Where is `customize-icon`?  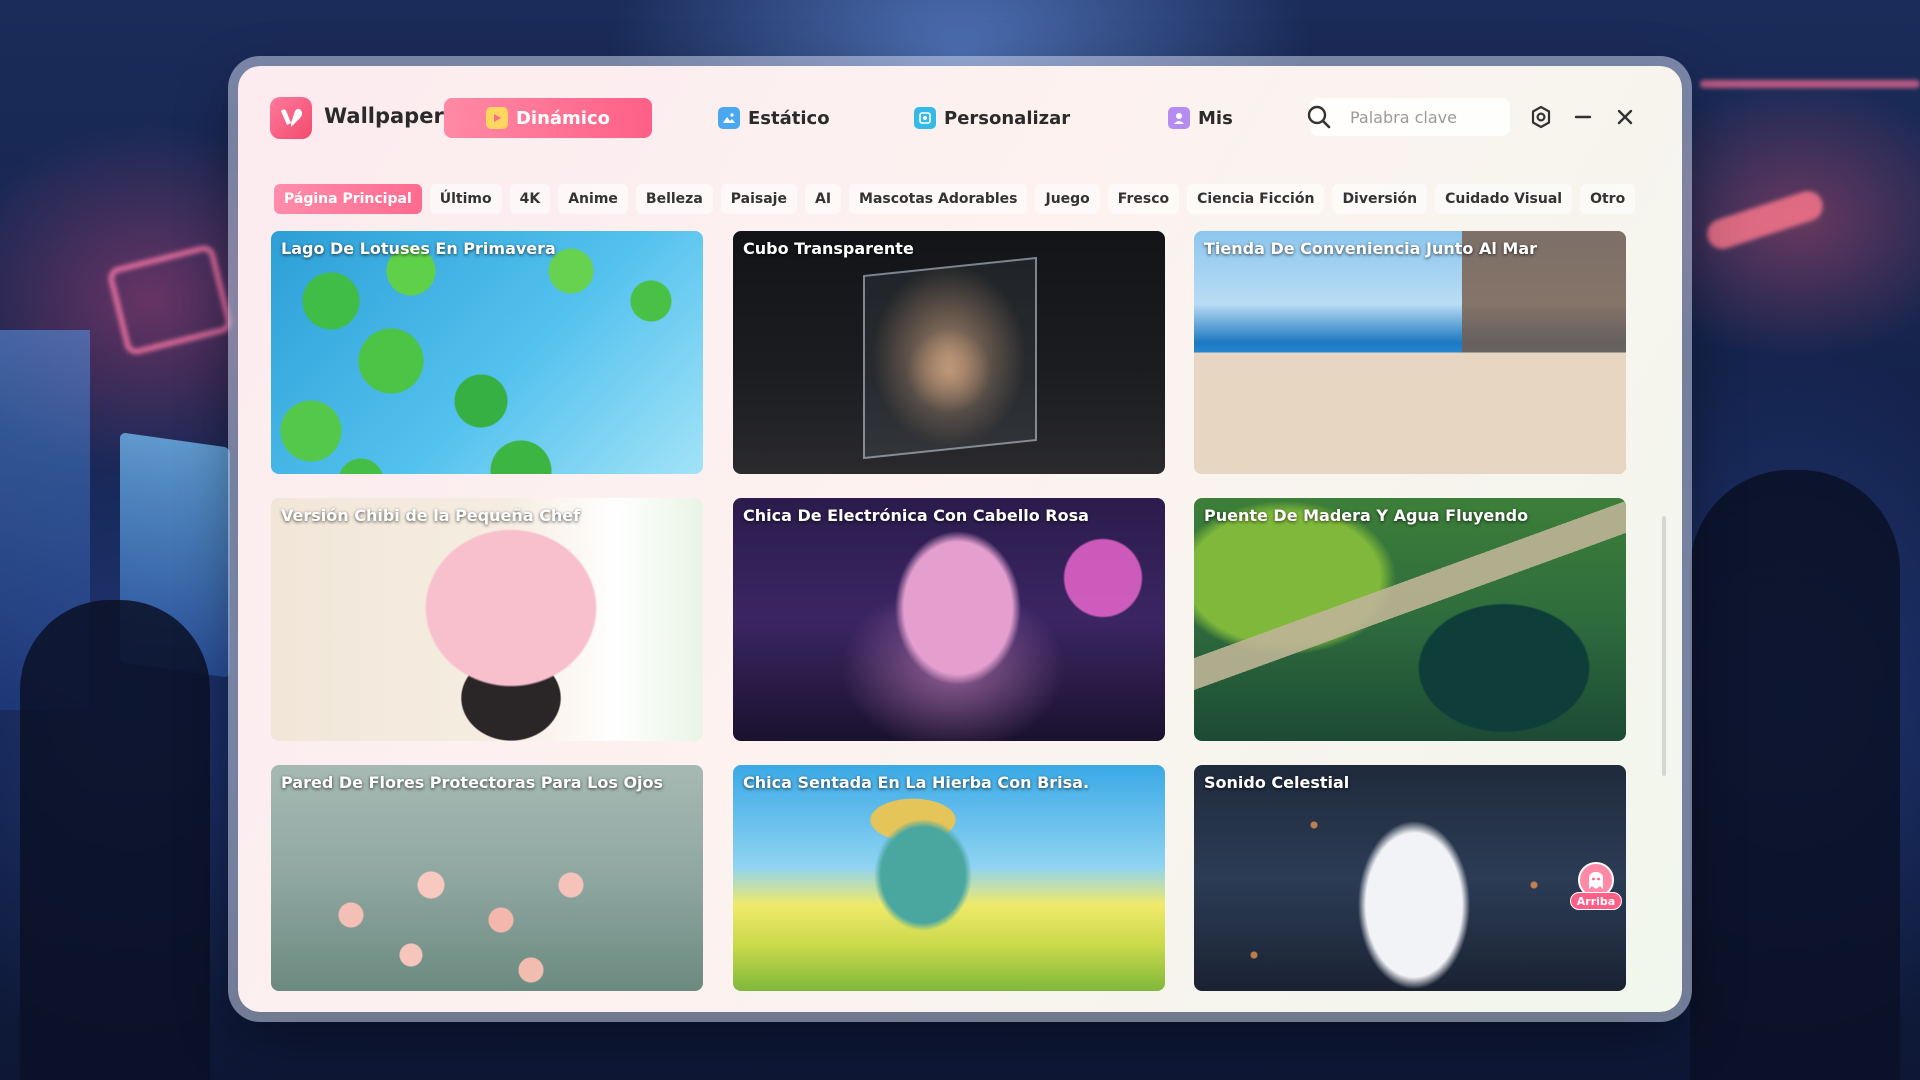
customize-icon is located at coordinates (925, 118).